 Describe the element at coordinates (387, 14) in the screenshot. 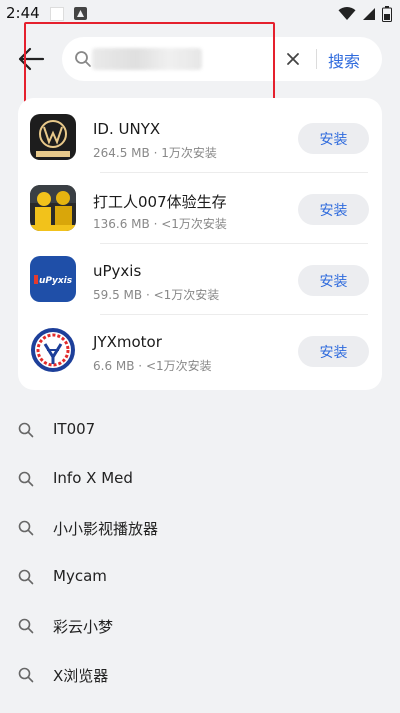

I see `battery-icon` at that location.